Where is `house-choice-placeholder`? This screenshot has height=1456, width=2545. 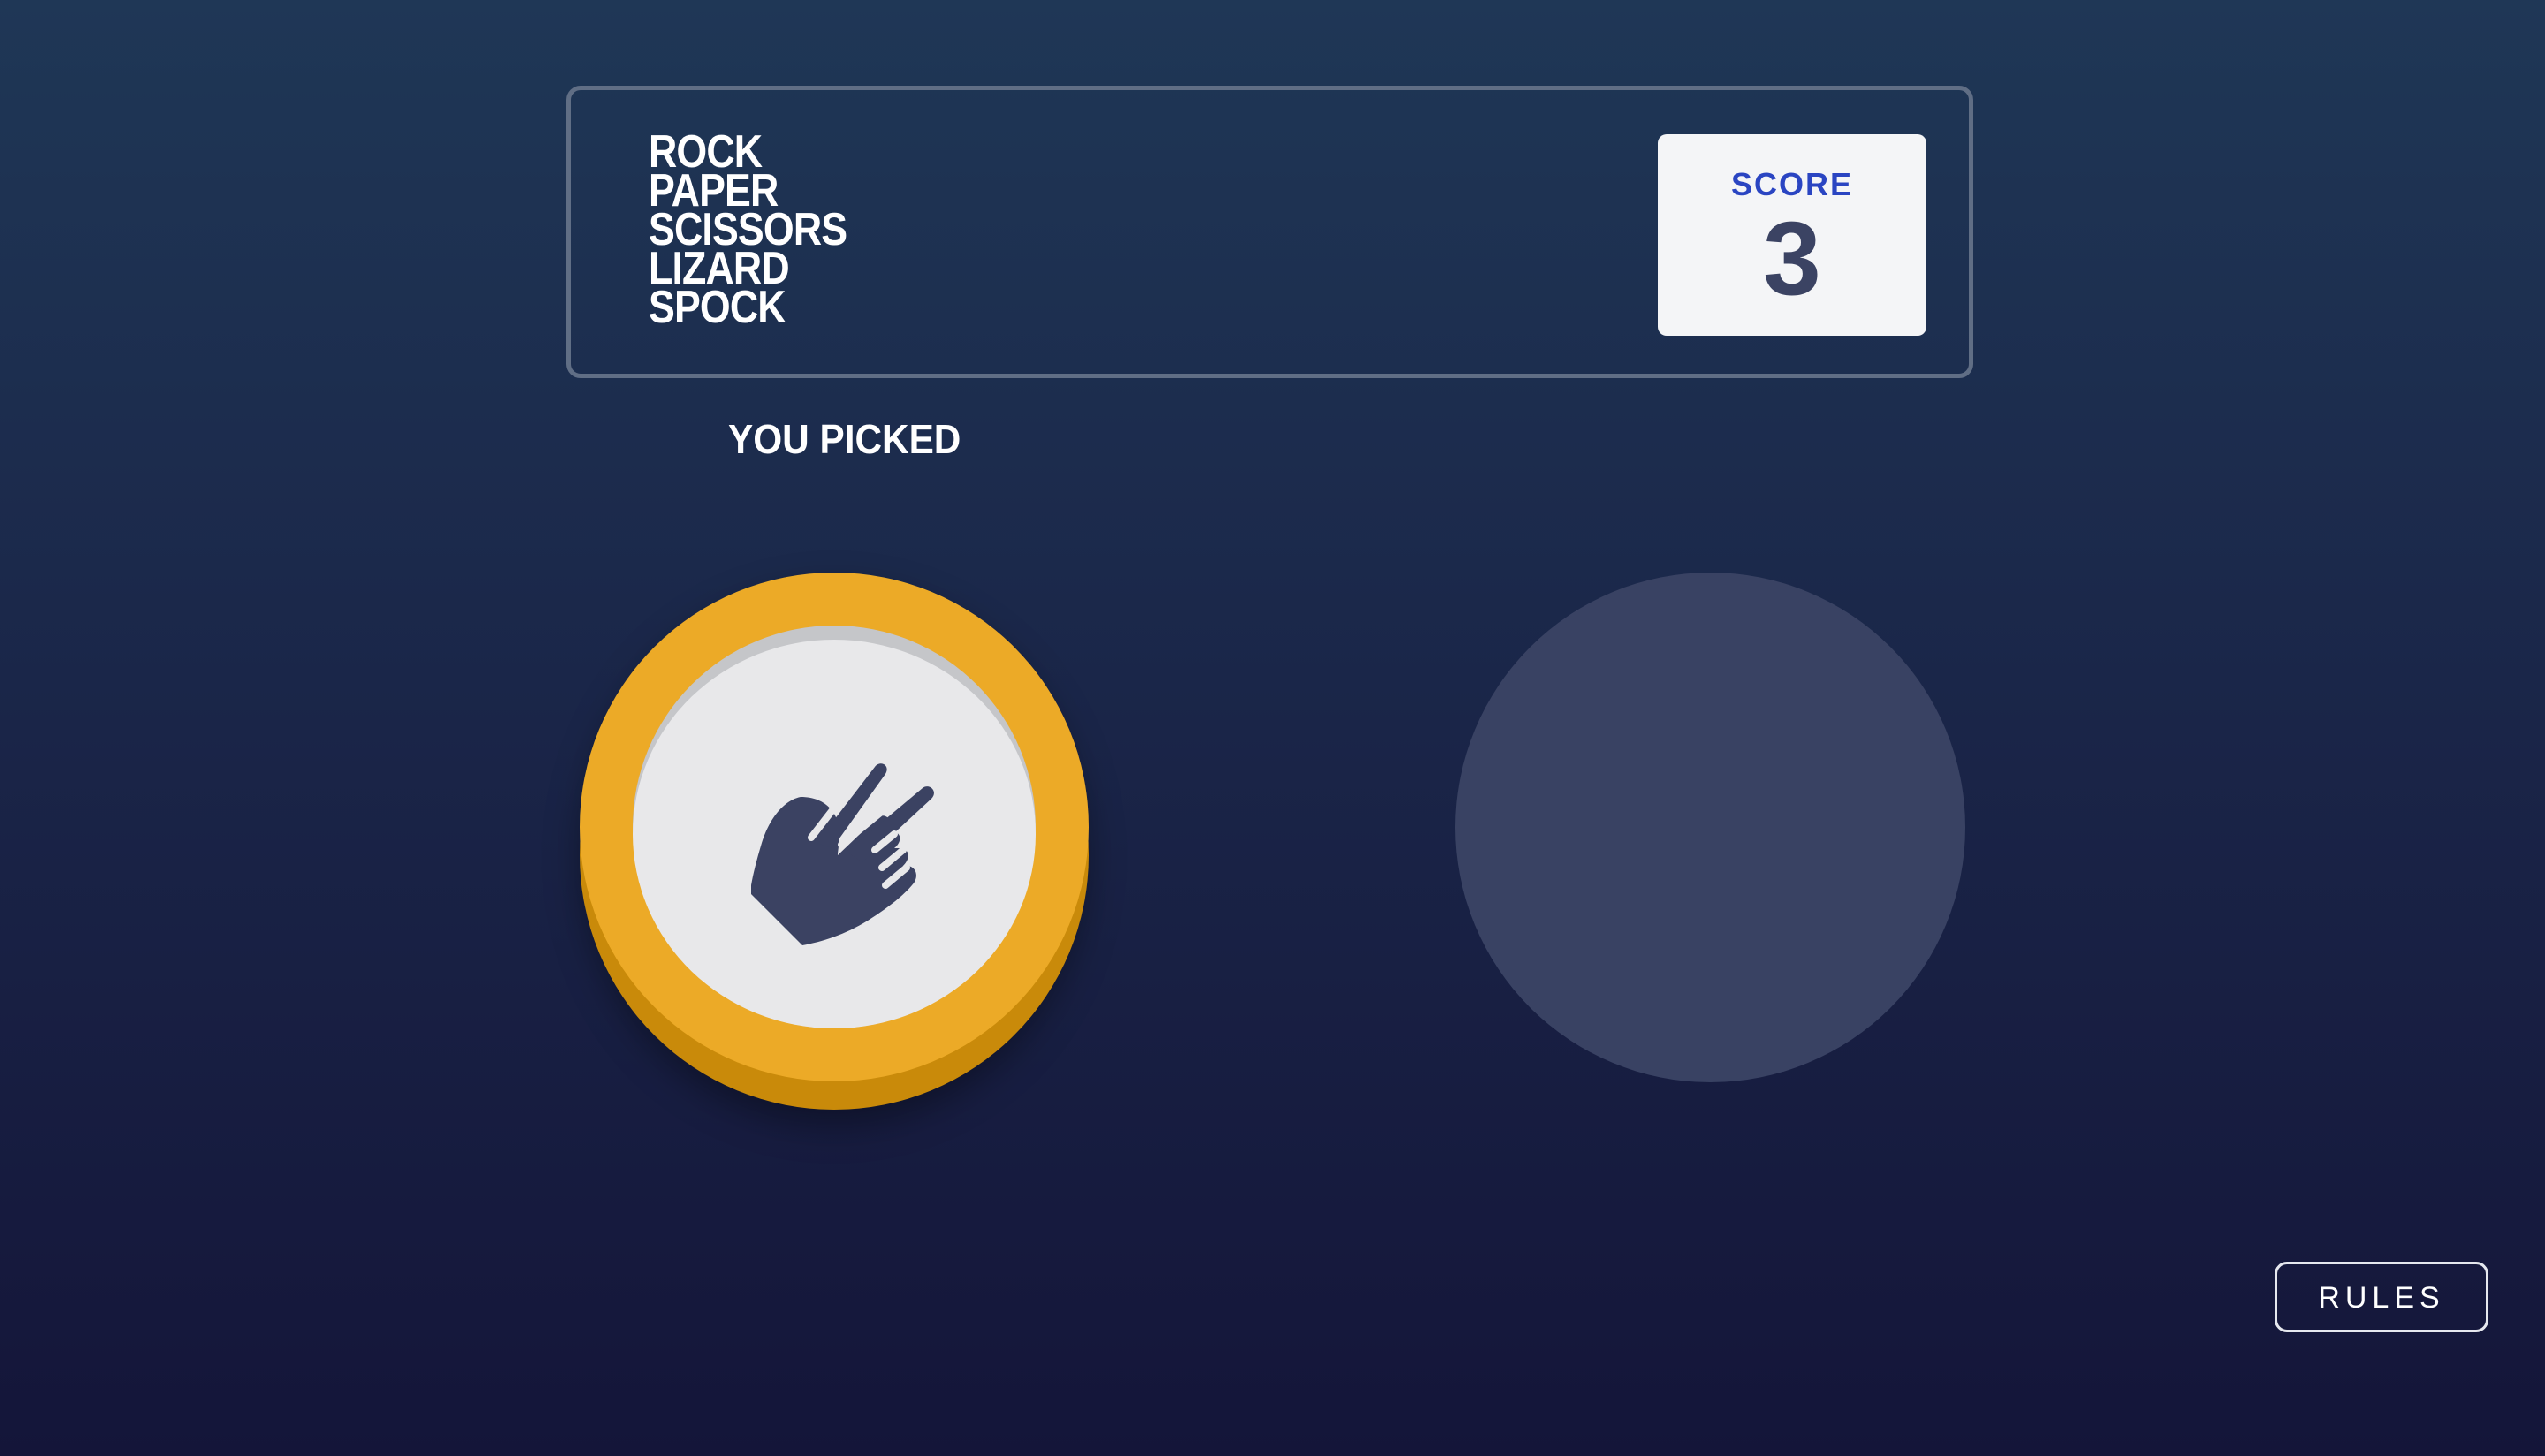 house-choice-placeholder is located at coordinates (1710, 827).